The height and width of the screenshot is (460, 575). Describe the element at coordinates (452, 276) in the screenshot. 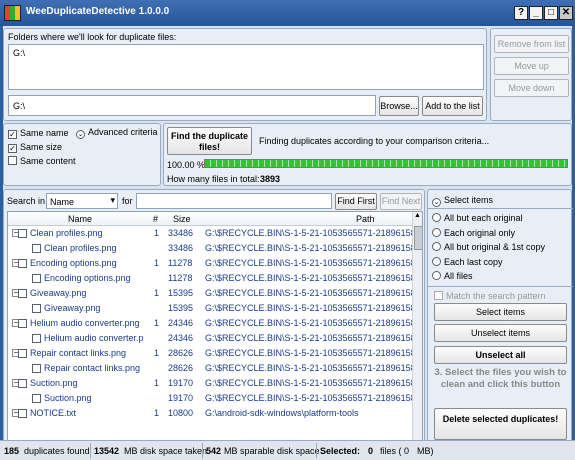

I see `selection-option: All files` at that location.